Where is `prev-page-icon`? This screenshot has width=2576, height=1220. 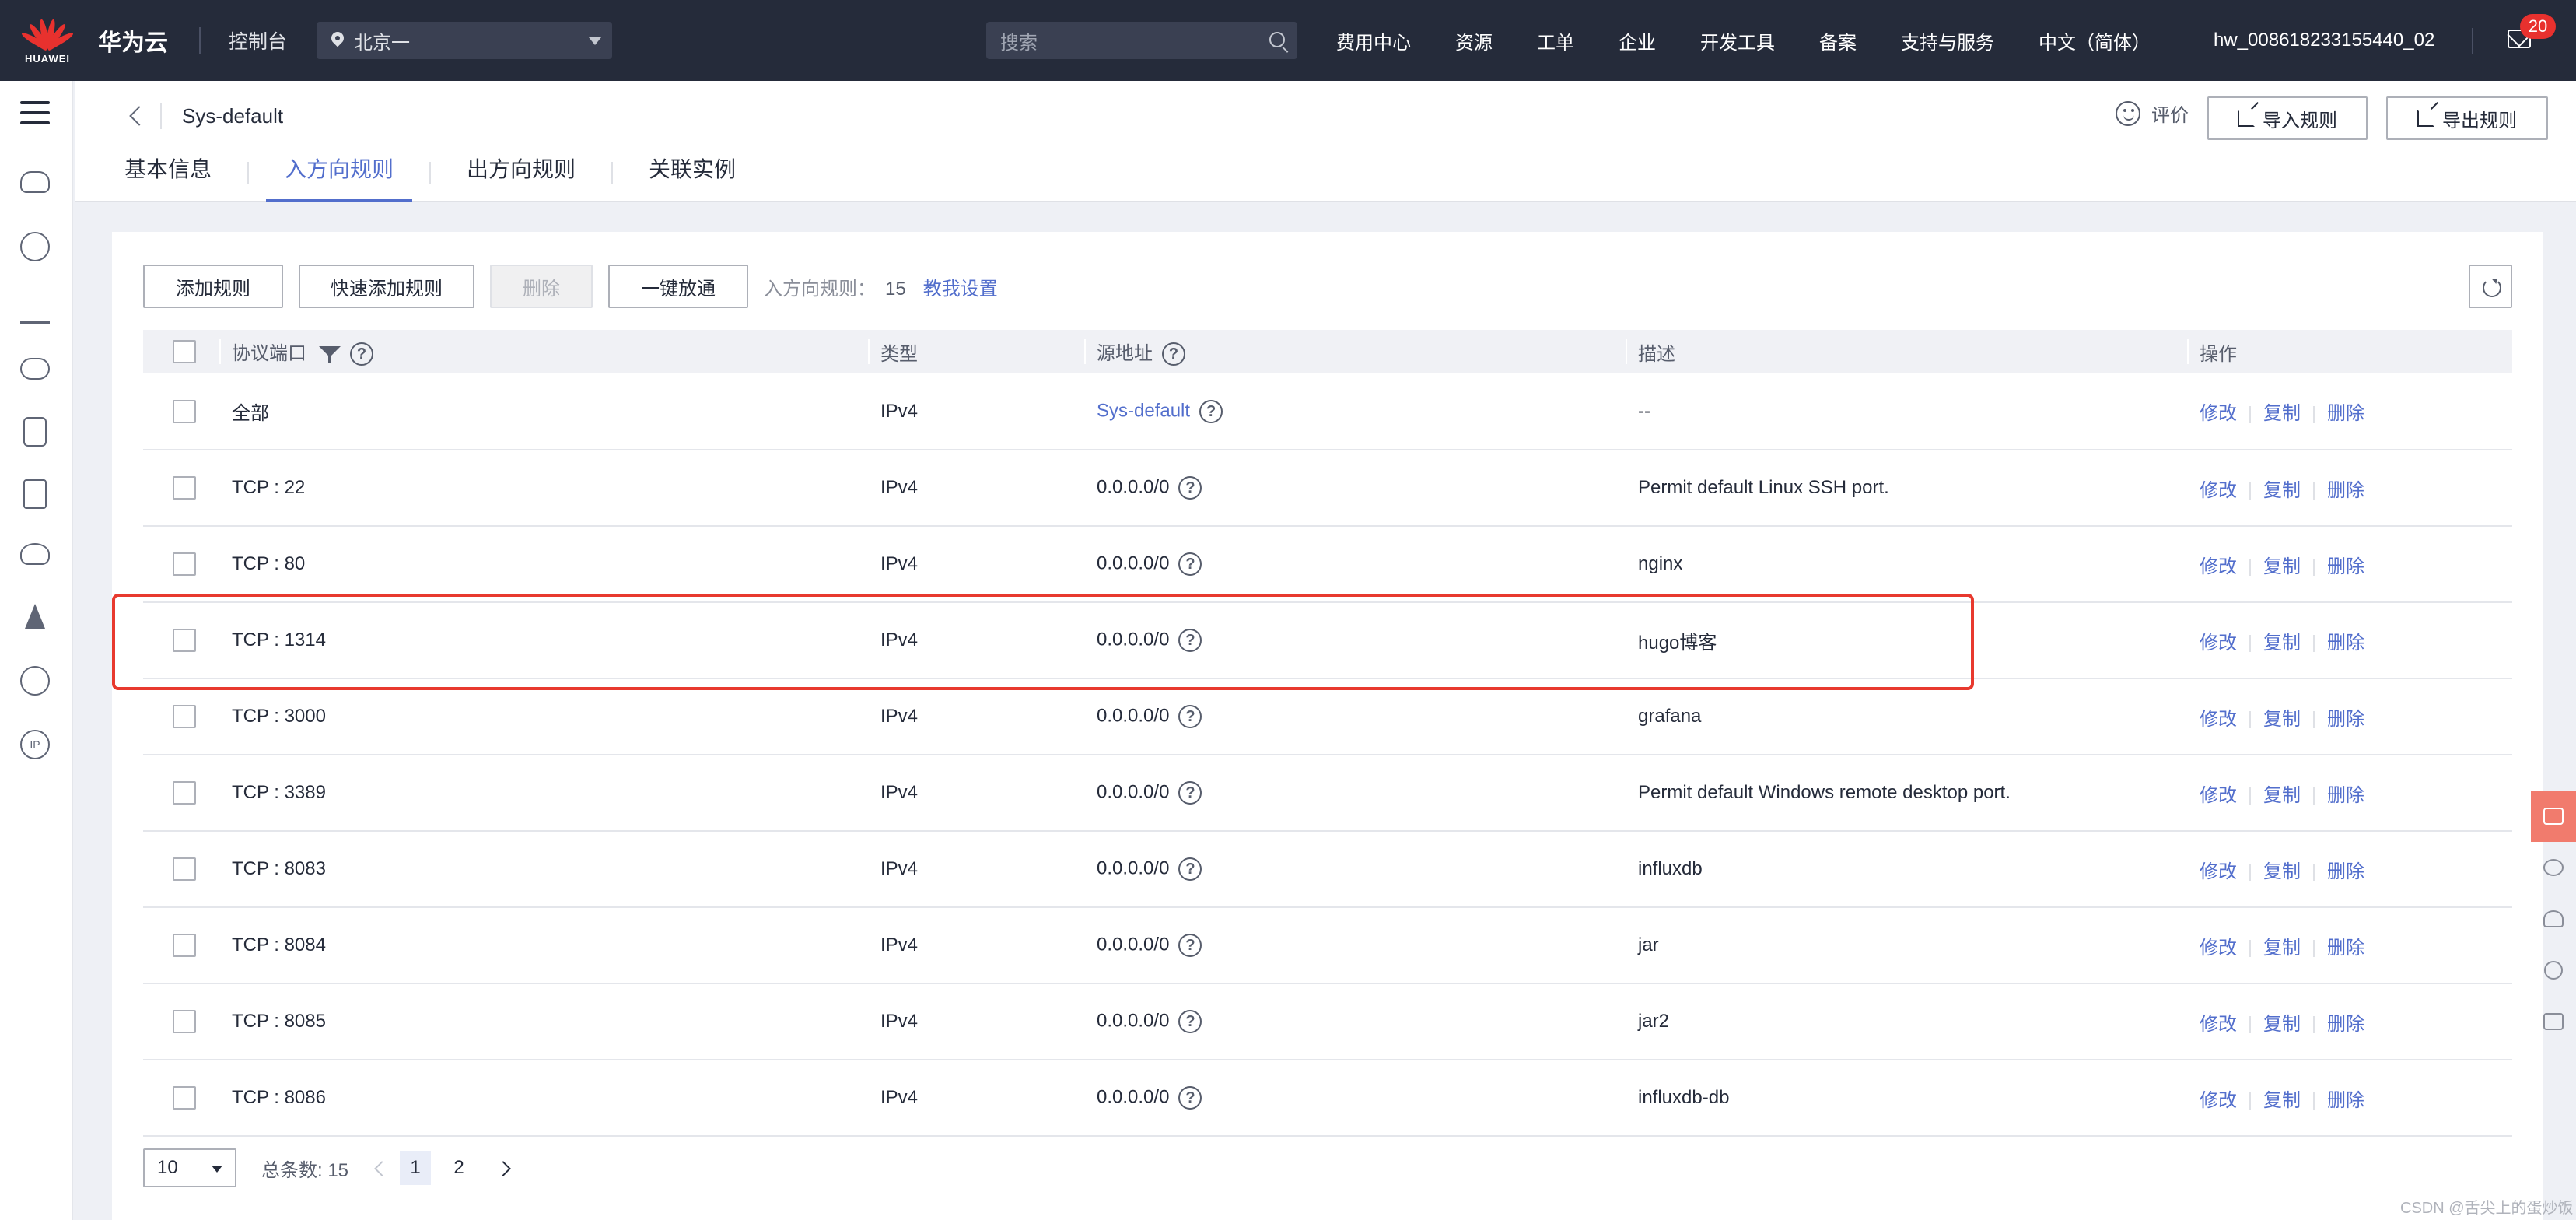
prev-page-icon is located at coordinates (379, 1168).